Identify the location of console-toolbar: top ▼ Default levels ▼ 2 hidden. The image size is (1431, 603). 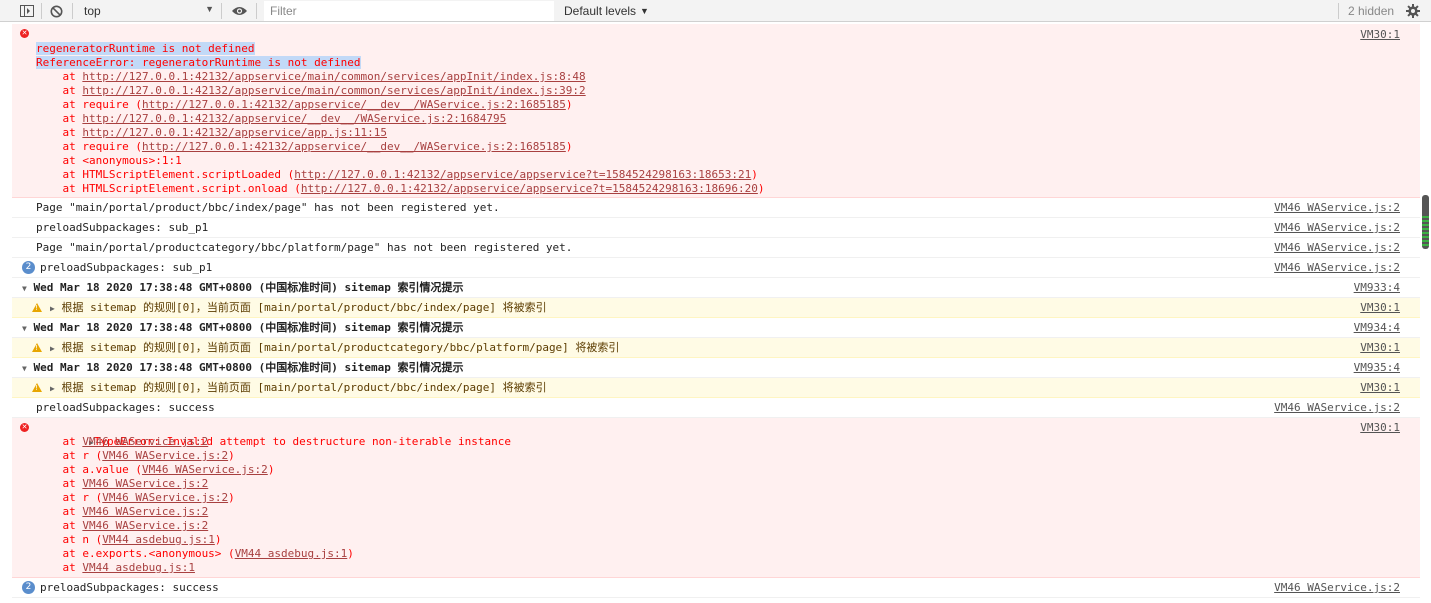
(715, 11).